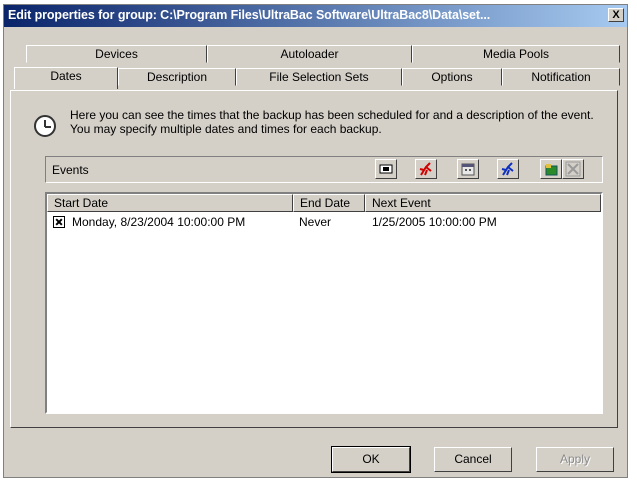 Image resolution: width=637 pixels, height=484 pixels. I want to click on clock-icon, so click(45, 126).